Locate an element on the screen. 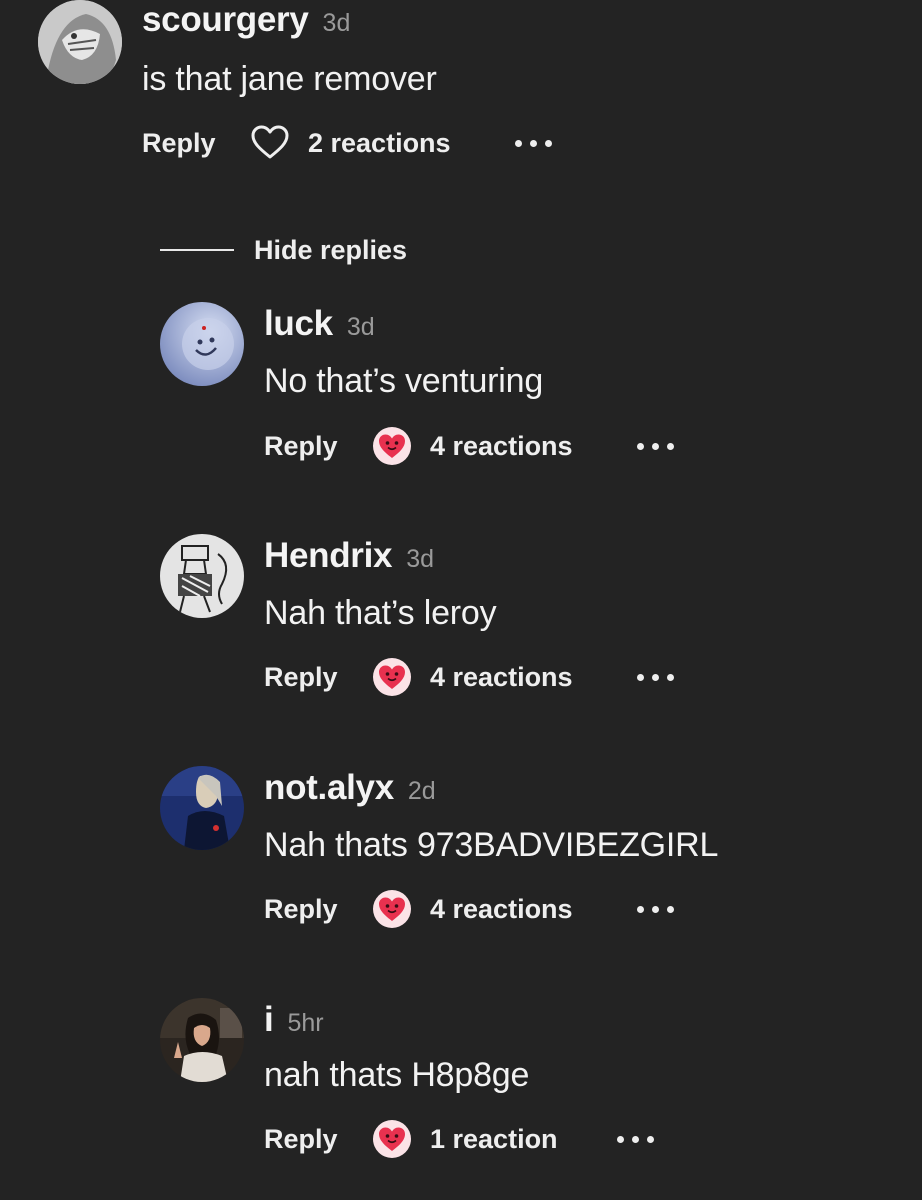  reaction-count: 2 reactions is located at coordinates (379, 143).